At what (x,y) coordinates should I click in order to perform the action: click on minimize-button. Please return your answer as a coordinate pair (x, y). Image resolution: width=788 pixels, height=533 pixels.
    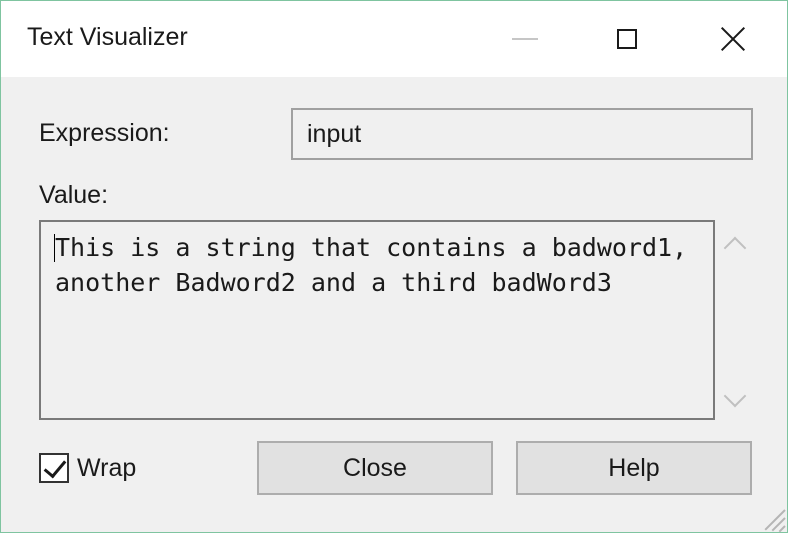
    Looking at the image, I should click on (525, 39).